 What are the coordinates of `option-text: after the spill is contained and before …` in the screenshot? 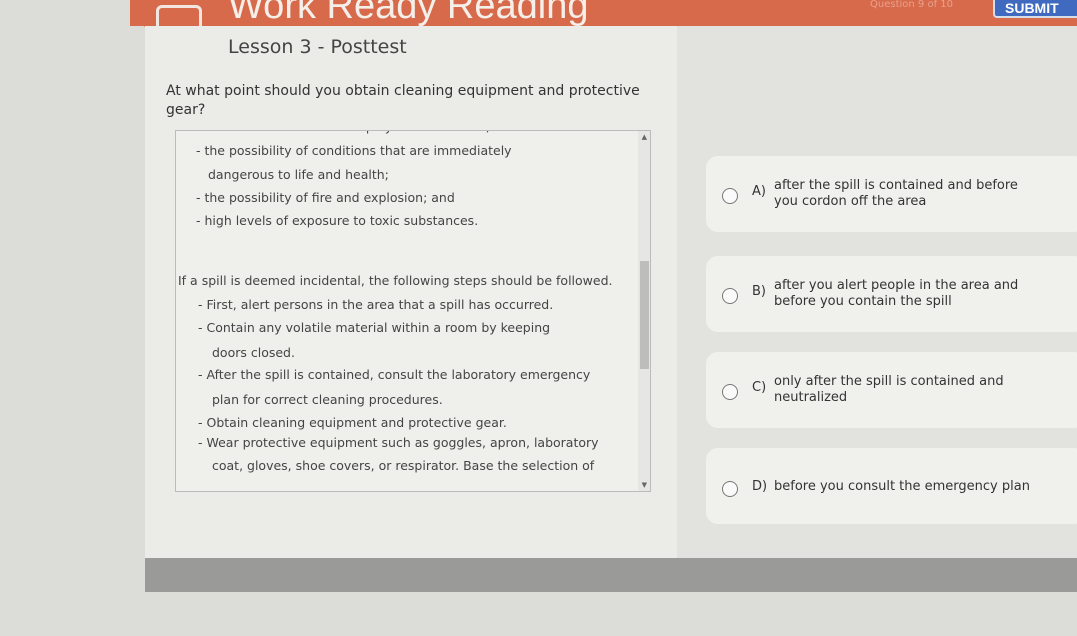 It's located at (896, 193).